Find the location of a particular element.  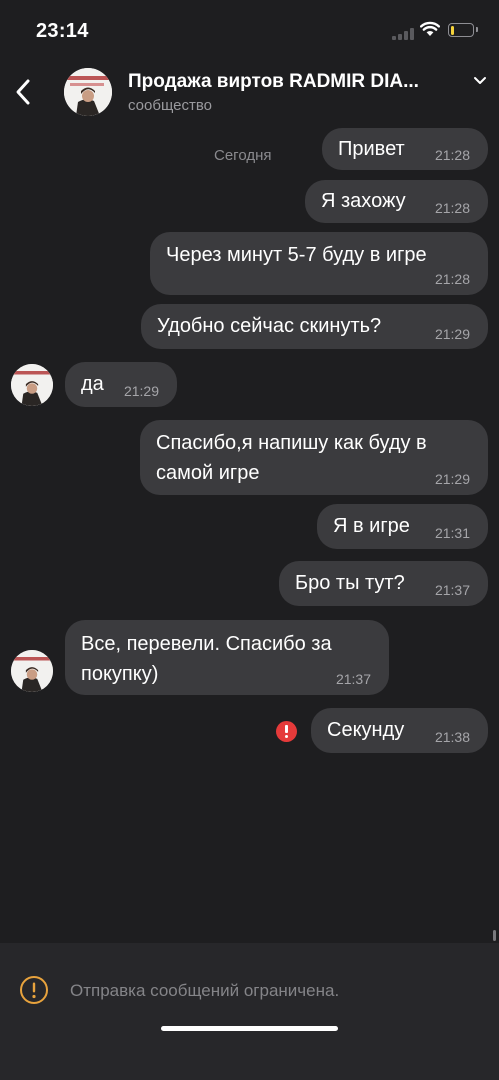

message-text: Привет is located at coordinates (371, 149).